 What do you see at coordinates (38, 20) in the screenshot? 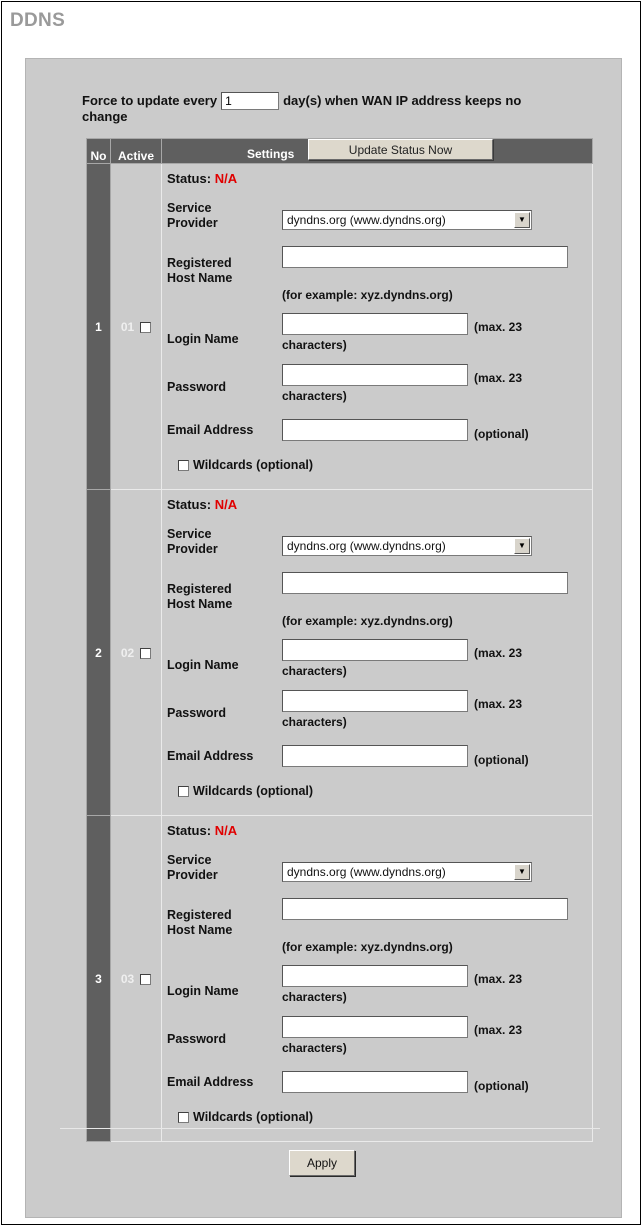
I see `page-title: DDNS` at bounding box center [38, 20].